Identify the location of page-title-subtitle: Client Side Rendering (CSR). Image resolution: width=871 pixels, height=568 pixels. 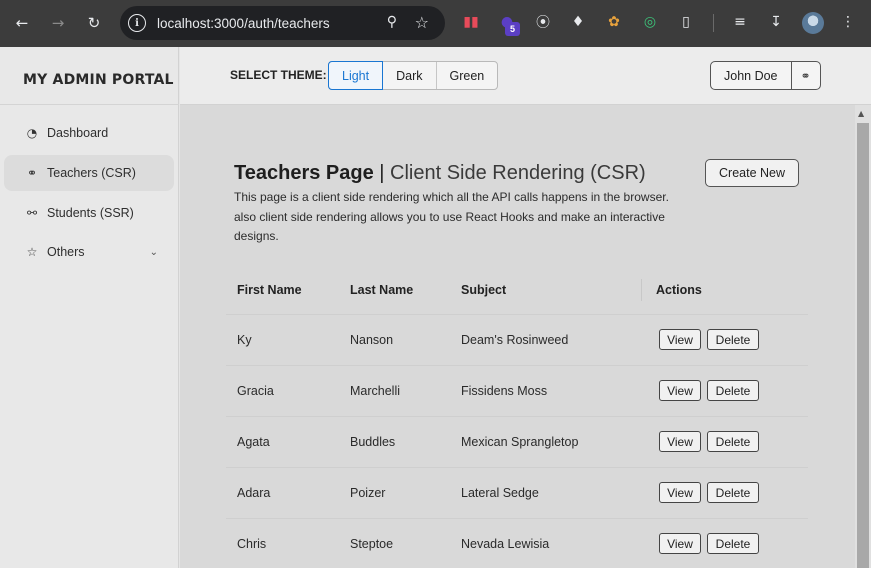
(518, 173).